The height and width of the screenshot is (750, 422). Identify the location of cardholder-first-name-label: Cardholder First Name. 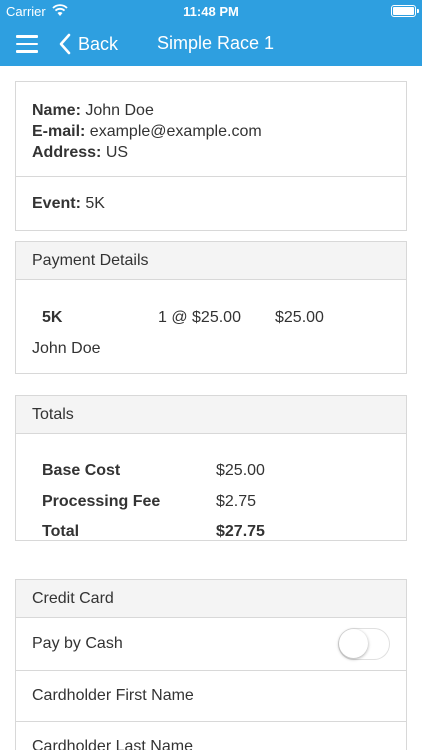
(113, 695).